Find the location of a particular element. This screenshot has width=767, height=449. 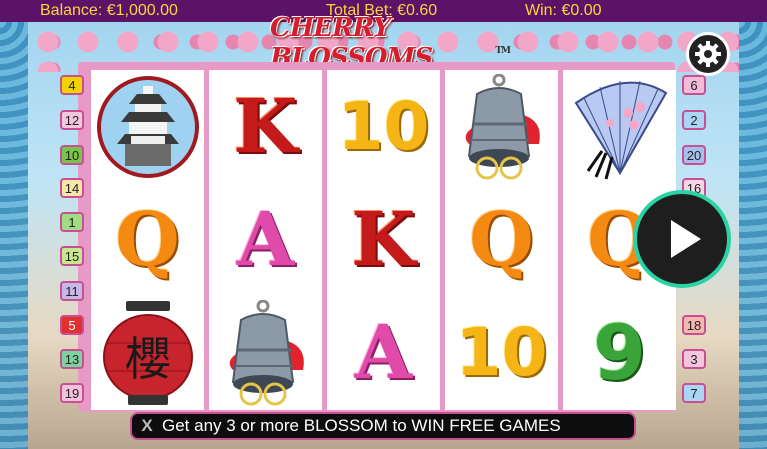

reel-symbol: 9 is located at coordinates (619, 352).